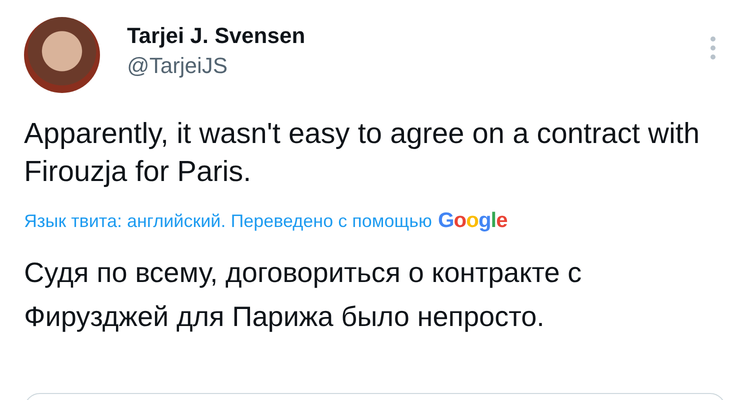  I want to click on author-handle: @TarjeiJS, so click(178, 66).